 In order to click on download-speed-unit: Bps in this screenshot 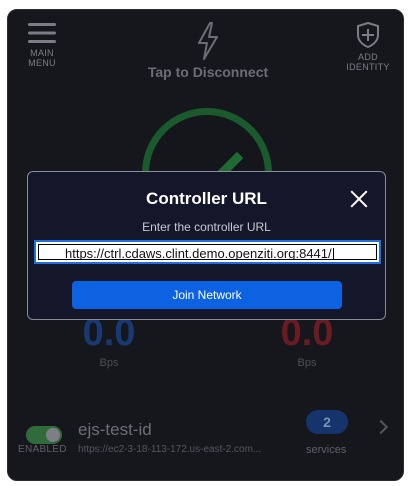, I will do `click(109, 363)`.